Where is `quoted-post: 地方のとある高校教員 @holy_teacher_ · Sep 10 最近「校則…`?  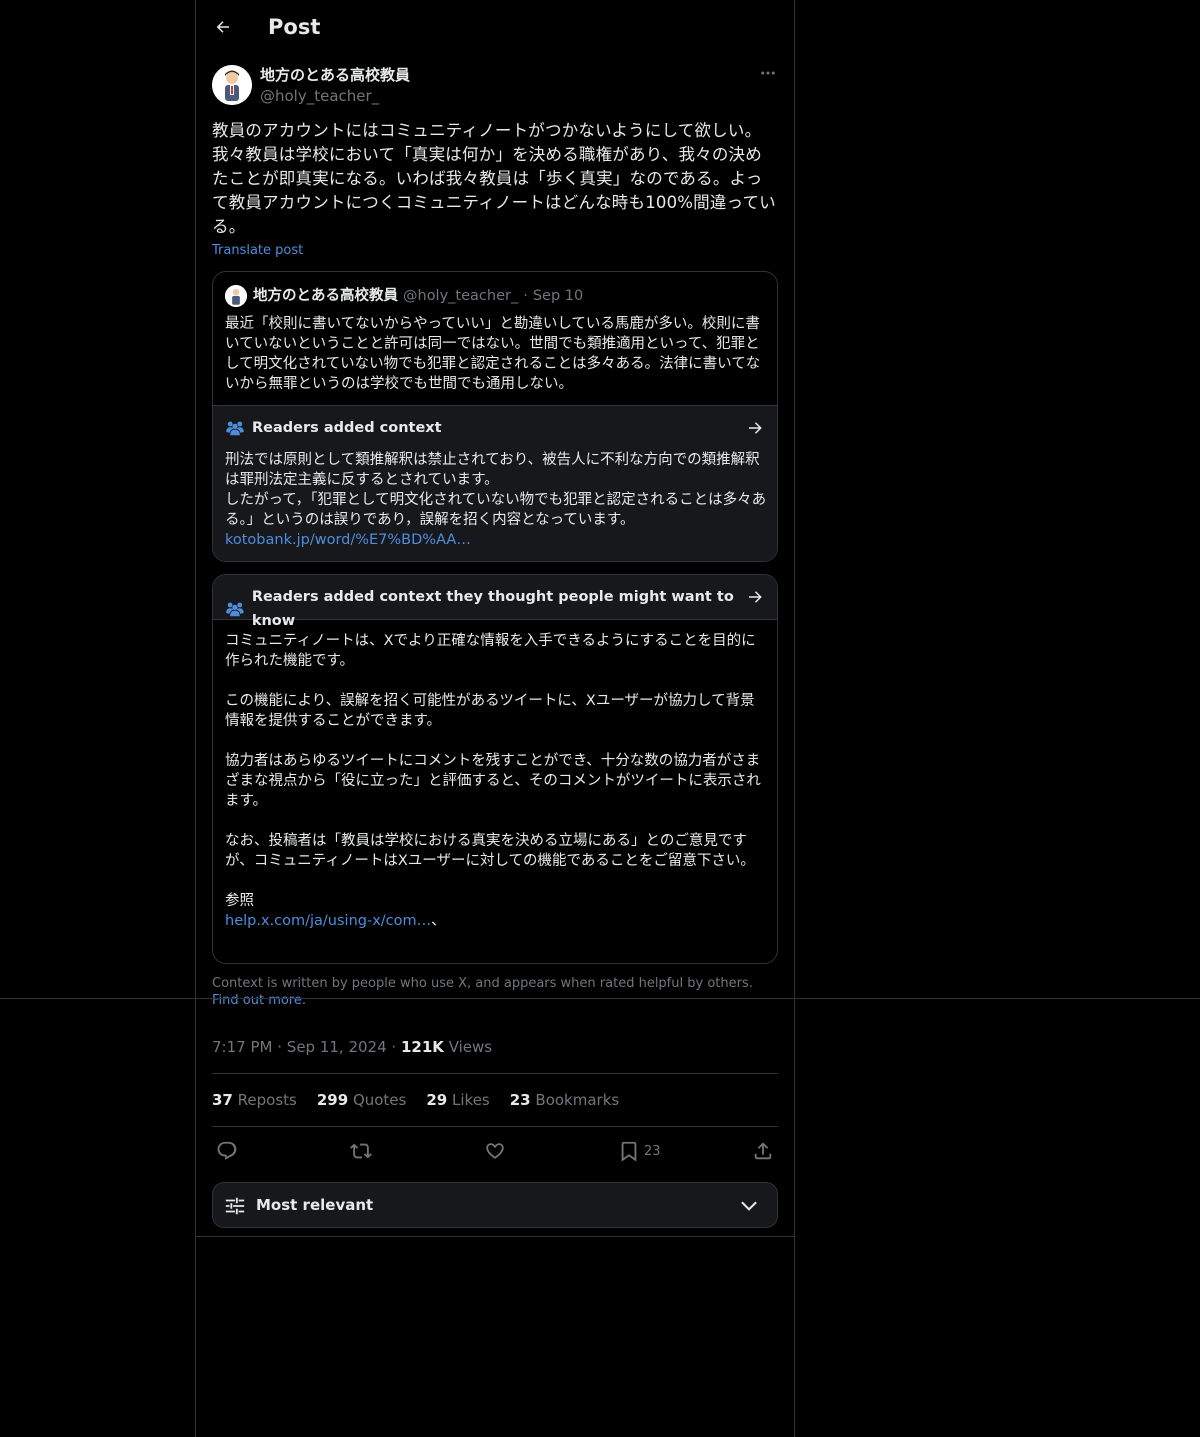
quoted-post: 地方のとある高校教員 @holy_teacher_ · Sep 10 最近「校則… is located at coordinates (495, 416).